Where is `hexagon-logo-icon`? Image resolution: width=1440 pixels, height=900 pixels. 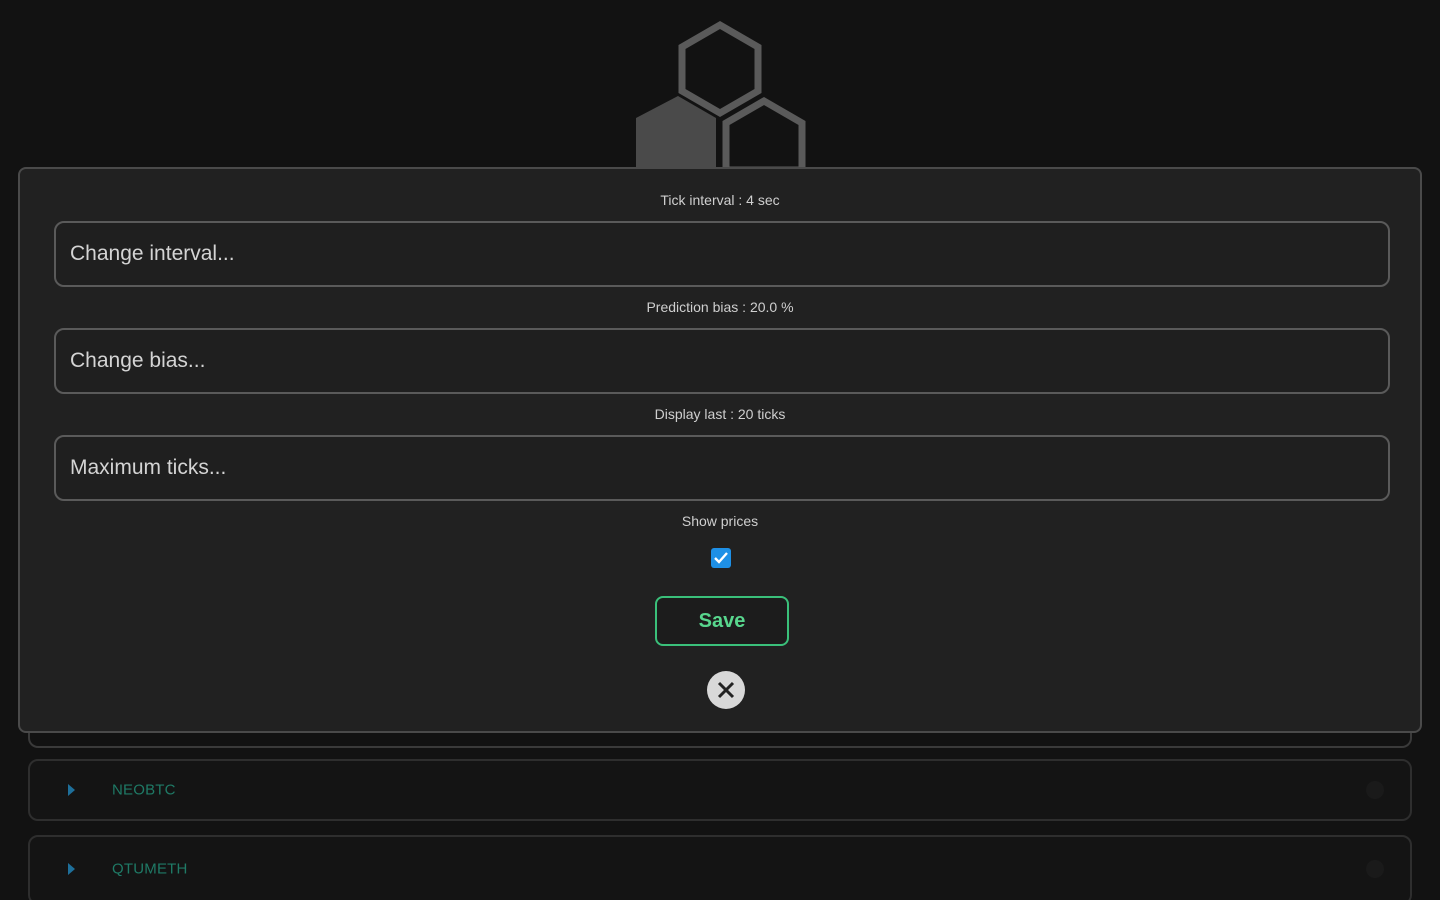
hexagon-logo-icon is located at coordinates (721, 95).